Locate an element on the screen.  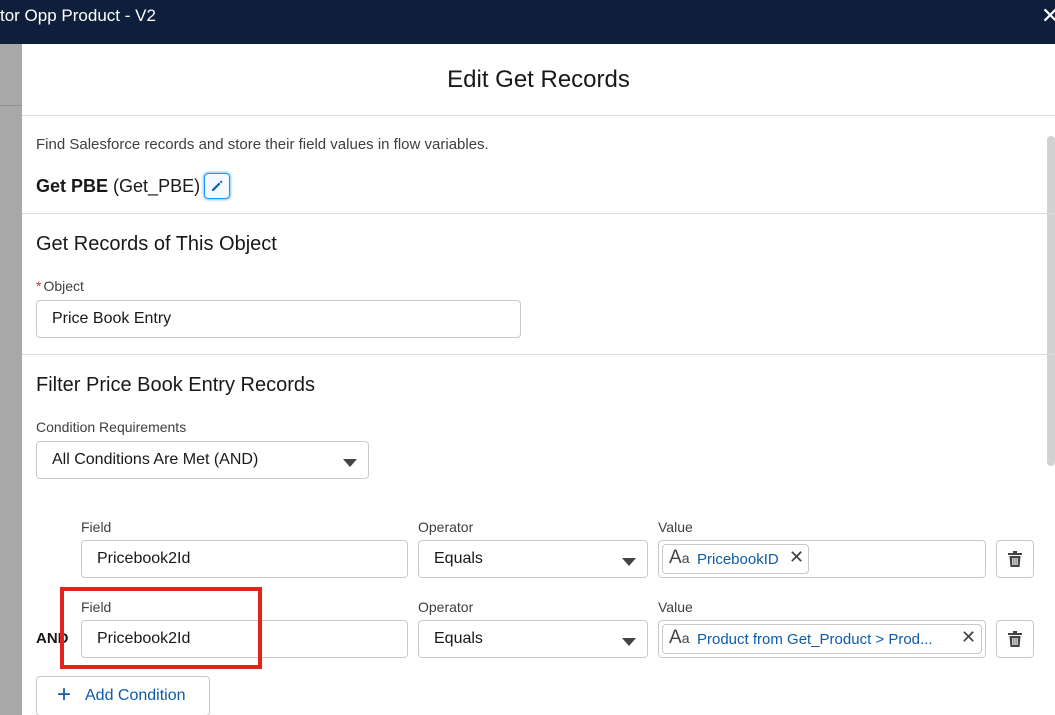
condition-requirements-select: All Conditions Are Met (AND) is located at coordinates (202, 460).